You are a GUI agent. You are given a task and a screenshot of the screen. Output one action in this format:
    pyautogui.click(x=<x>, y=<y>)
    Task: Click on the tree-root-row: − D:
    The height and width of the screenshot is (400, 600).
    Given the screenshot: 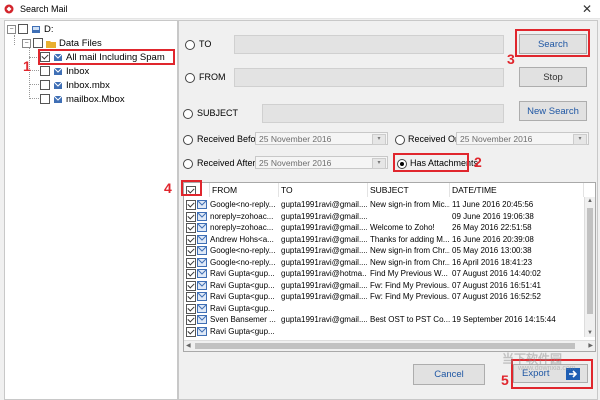 What is the action you would take?
    pyautogui.click(x=30, y=29)
    